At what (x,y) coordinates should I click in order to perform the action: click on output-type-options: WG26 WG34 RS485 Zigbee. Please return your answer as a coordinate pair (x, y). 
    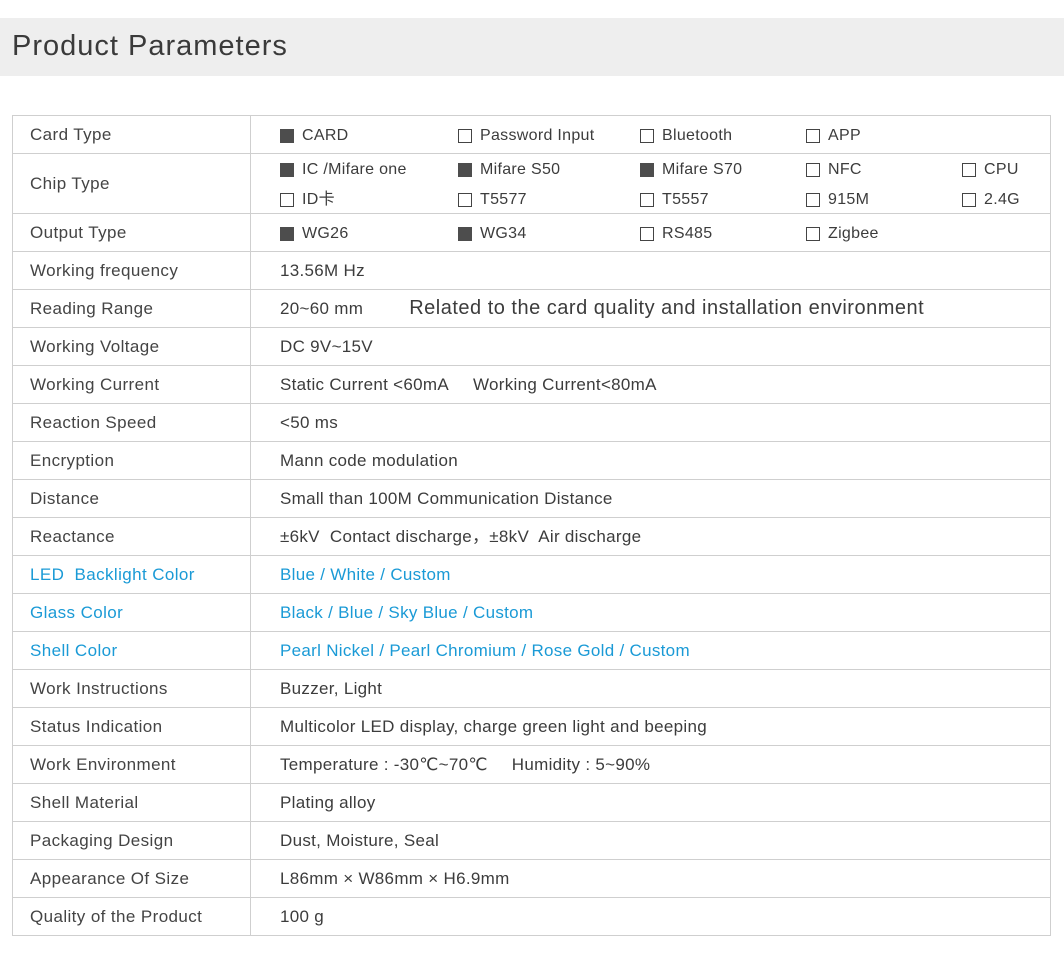
    Looking at the image, I should click on (650, 232).